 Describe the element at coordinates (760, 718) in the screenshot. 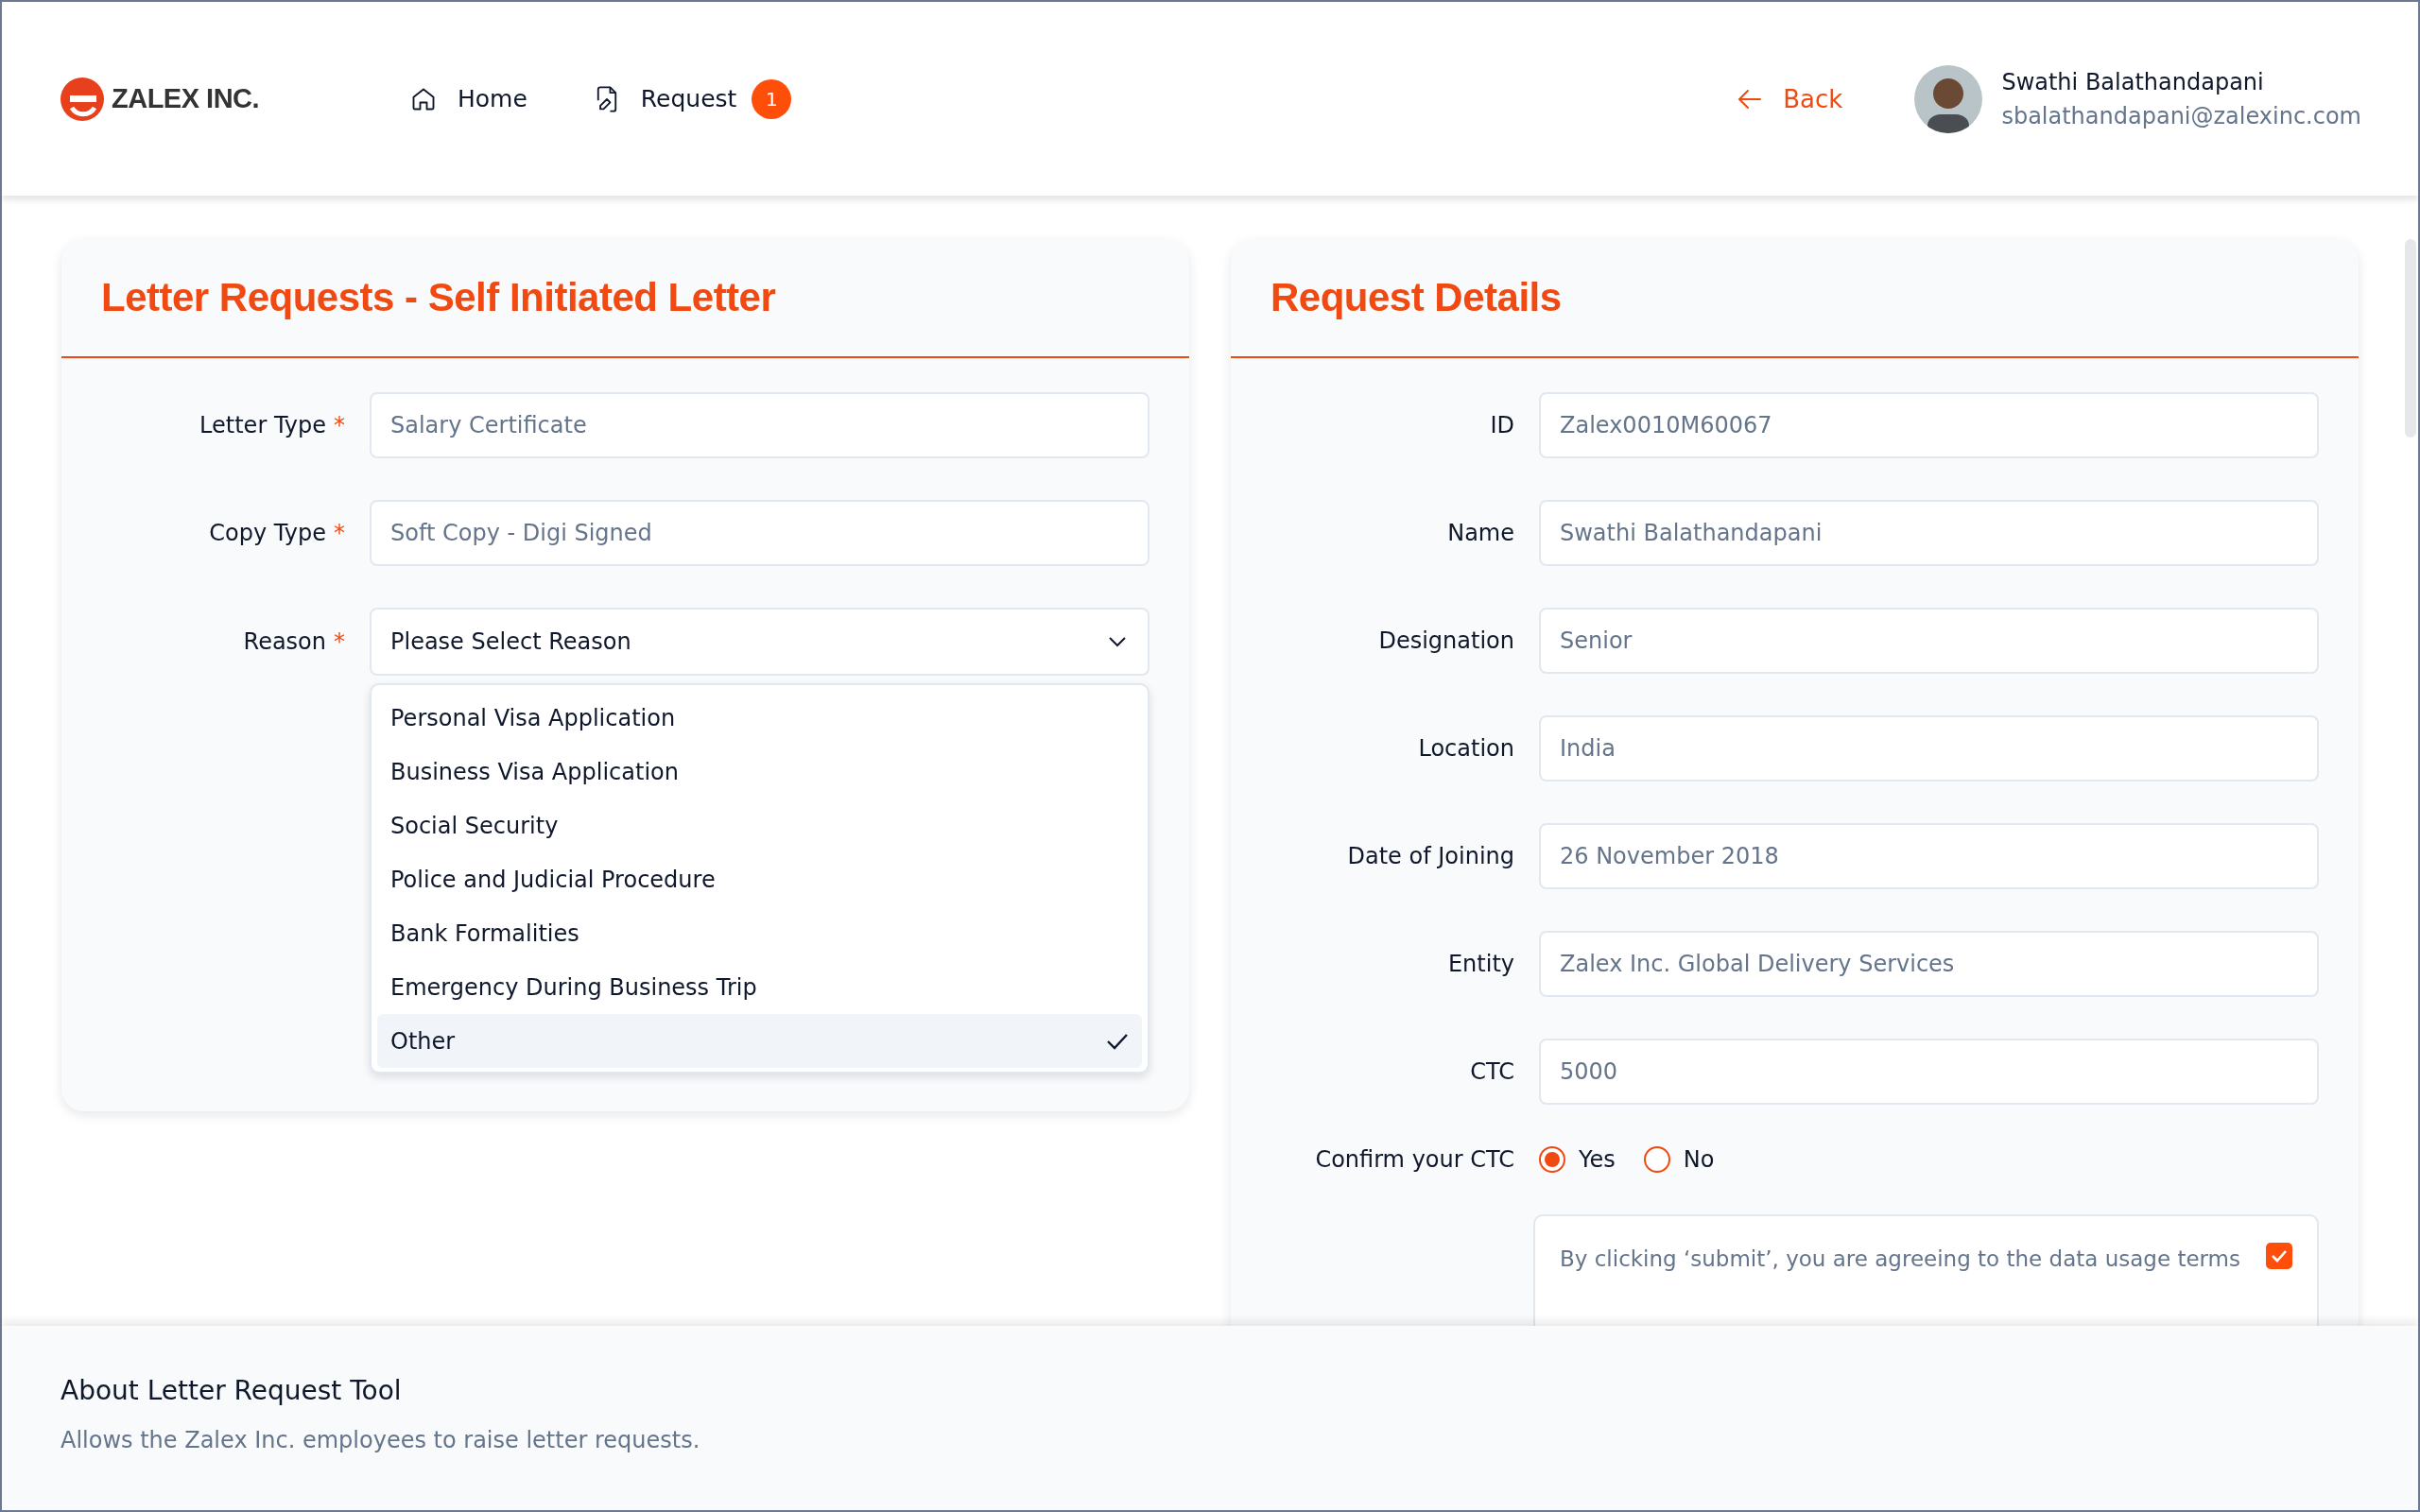

I see `dropdown-option: Personal Visa Application` at that location.